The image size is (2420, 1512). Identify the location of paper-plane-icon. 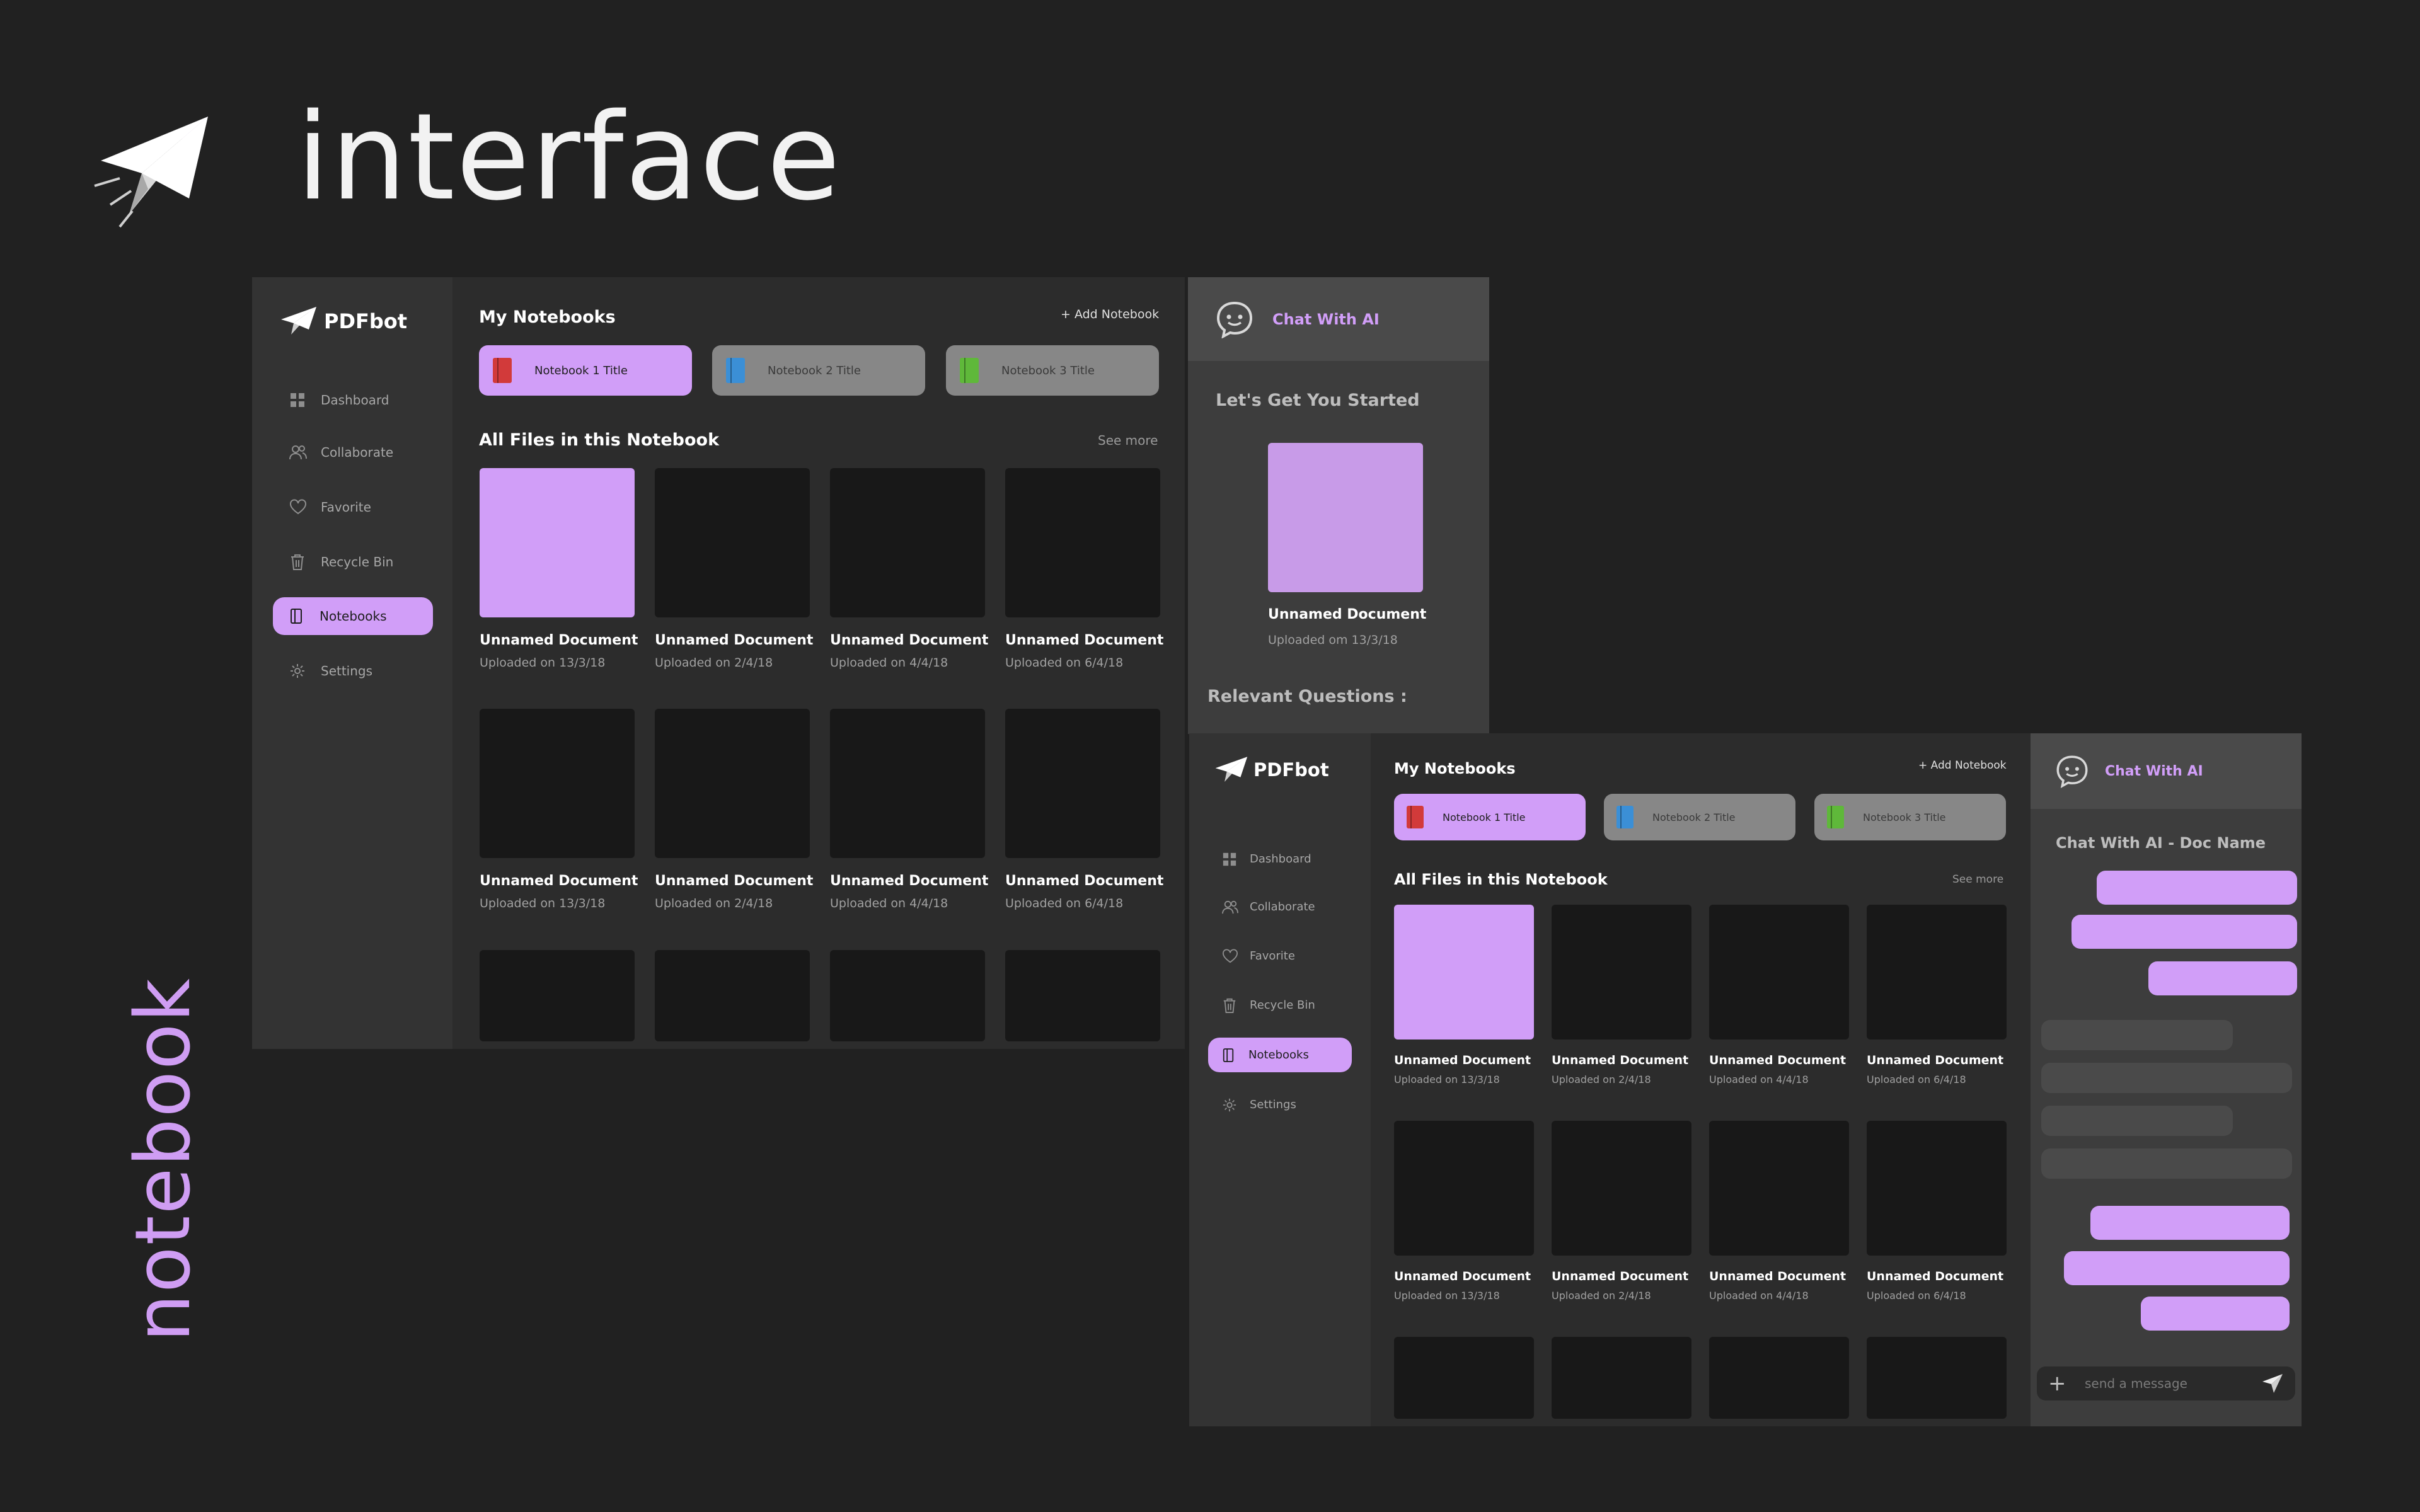
(299, 321).